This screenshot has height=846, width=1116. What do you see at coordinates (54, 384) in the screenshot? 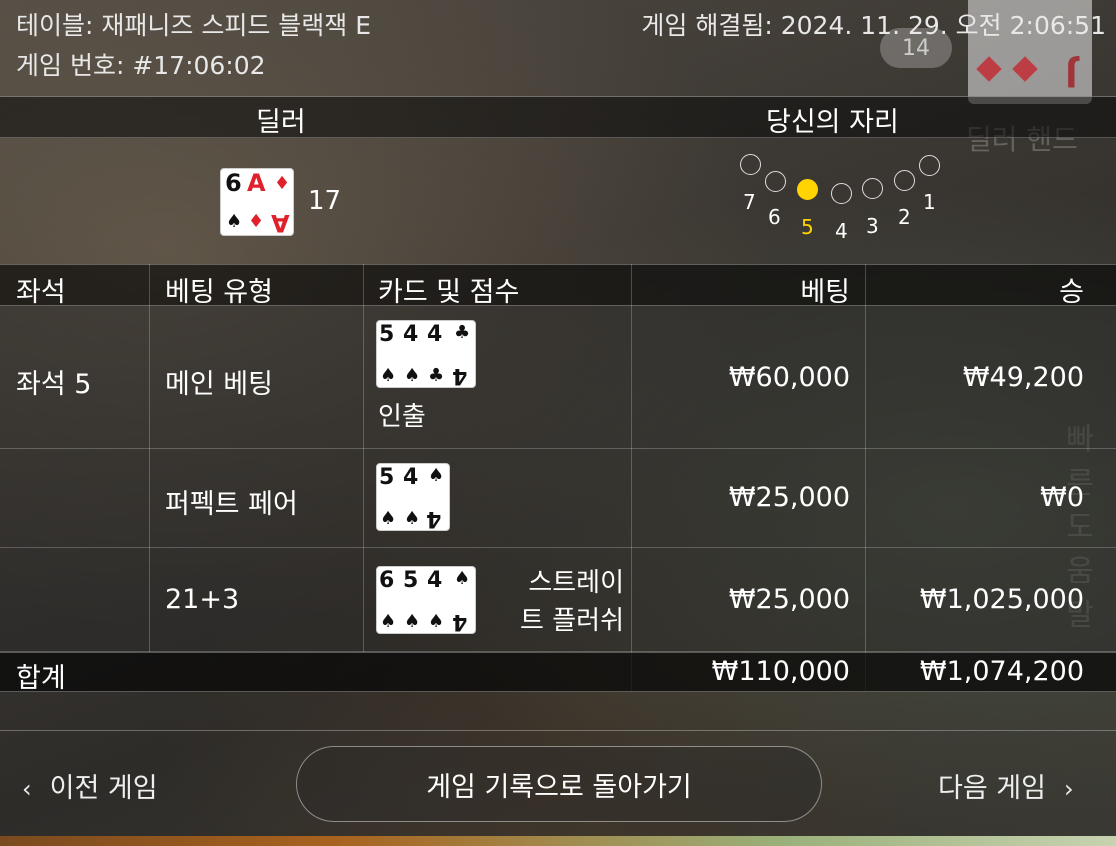
I see `seat-label: 좌석 5` at bounding box center [54, 384].